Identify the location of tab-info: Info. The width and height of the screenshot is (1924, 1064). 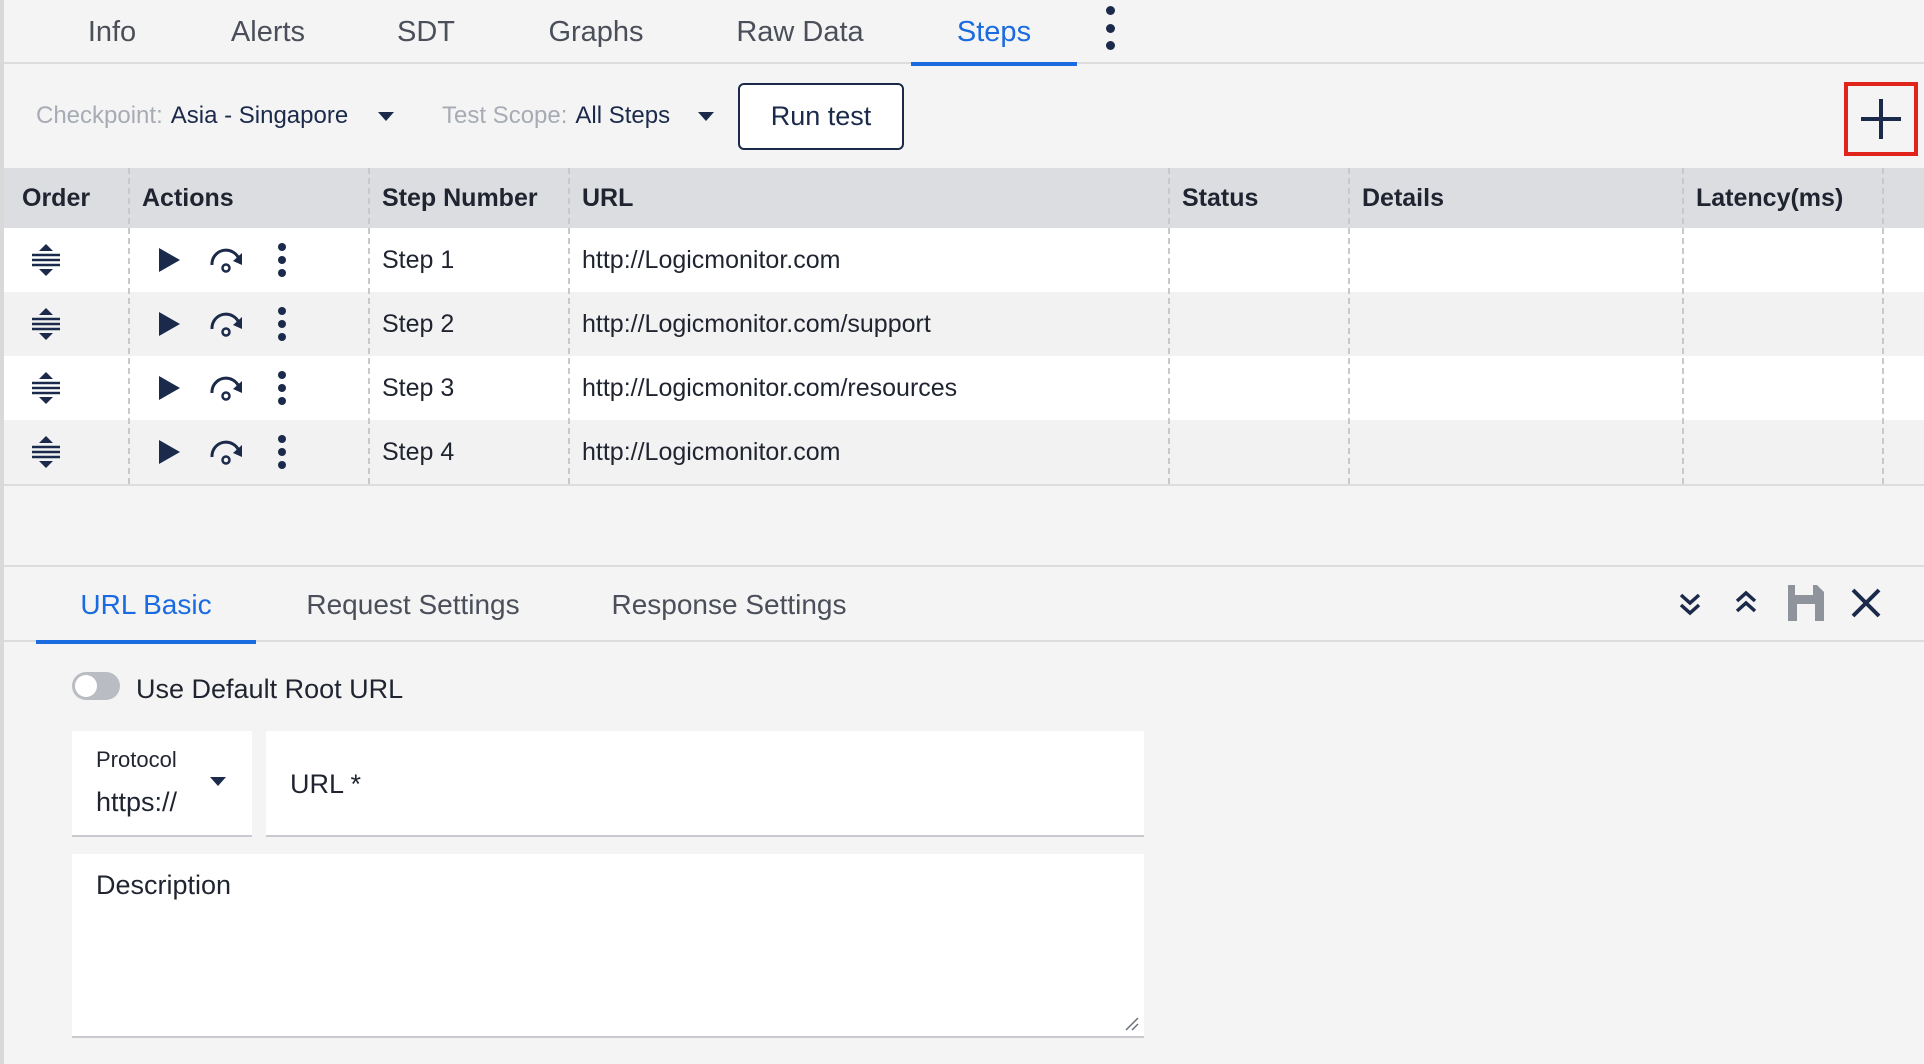
(112, 32).